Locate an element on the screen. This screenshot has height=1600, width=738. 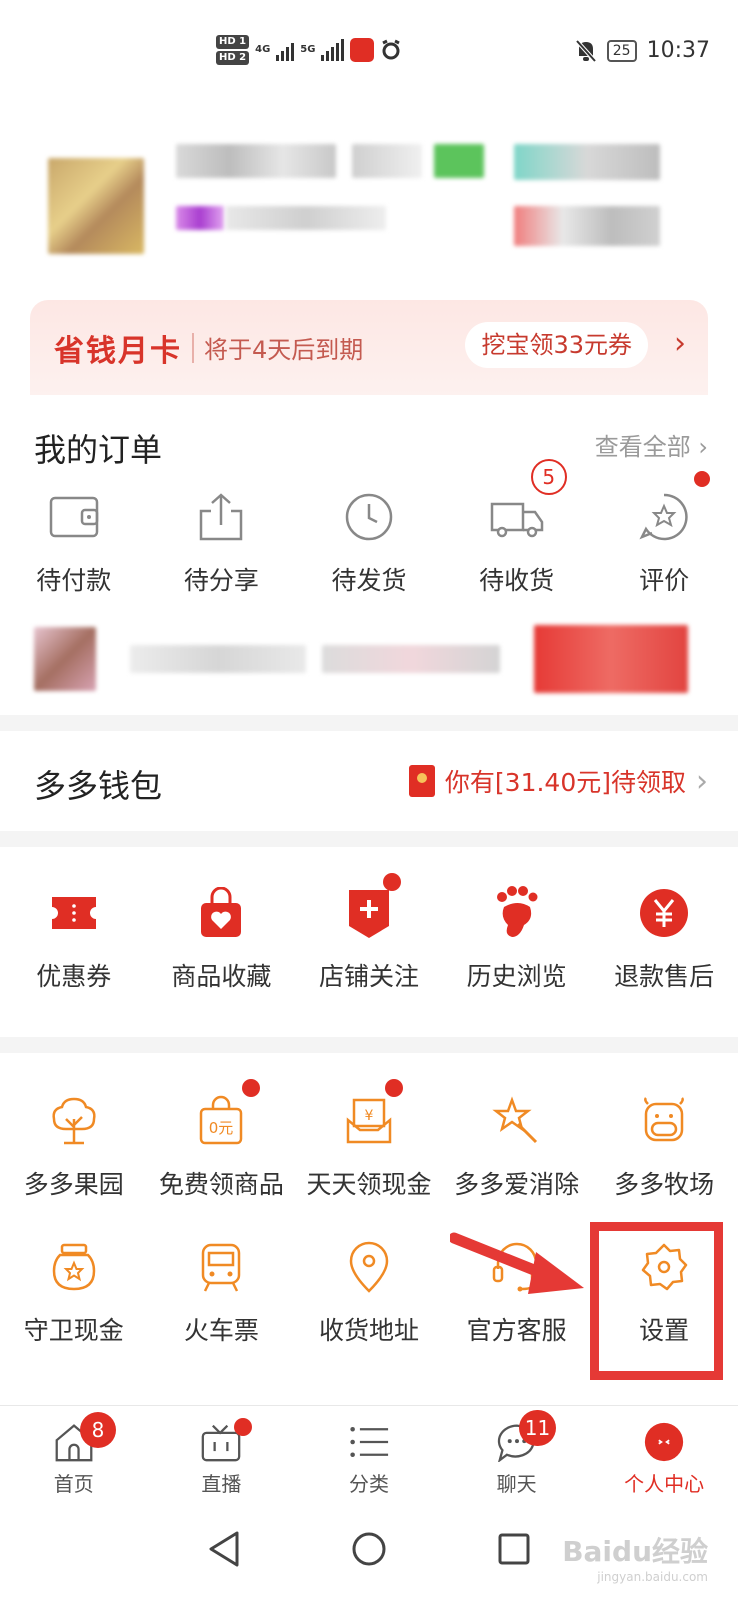
services-row-1: 多多果园 0元 免费领商品 ¥ 天天领现金 多多爱消除 多多牧场 is located at coordinates (369, 1140).